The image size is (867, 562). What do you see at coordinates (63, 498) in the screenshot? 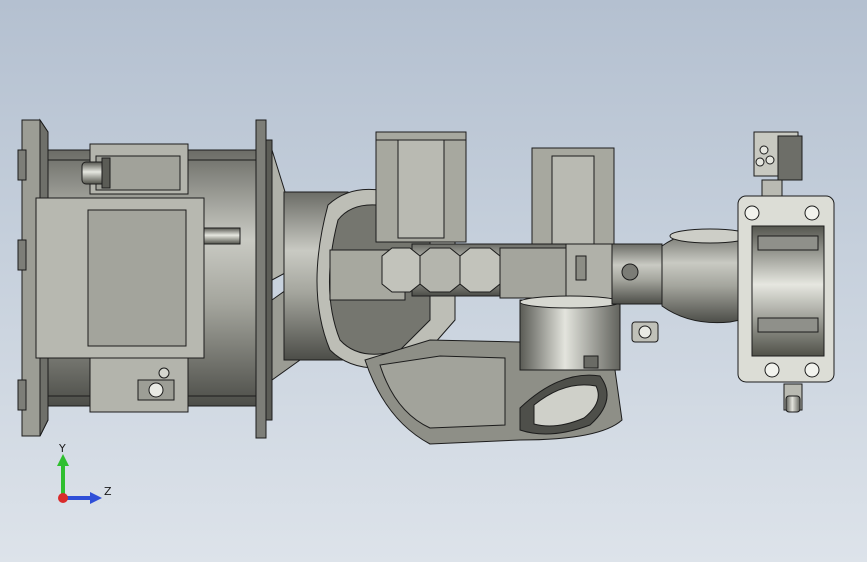
I see `x-axis-origin` at bounding box center [63, 498].